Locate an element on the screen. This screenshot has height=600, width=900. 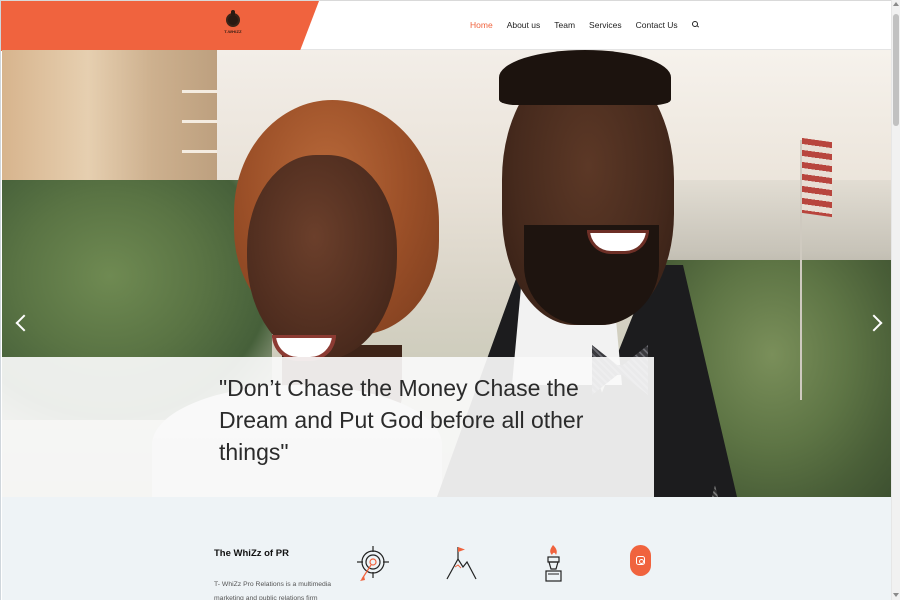
logo-mark-icon is located at coordinates (233, 18).